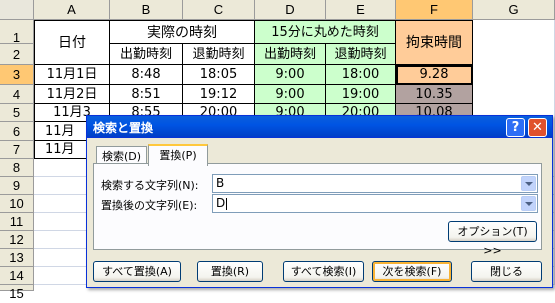  What do you see at coordinates (17, 258) in the screenshot?
I see `row-header-13: 13` at bounding box center [17, 258].